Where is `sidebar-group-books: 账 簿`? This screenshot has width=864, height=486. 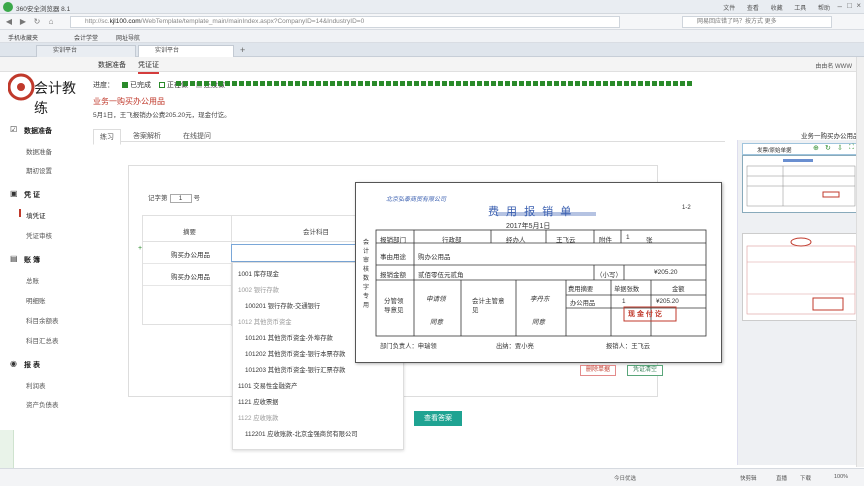 sidebar-group-books: 账 簿 is located at coordinates (32, 260).